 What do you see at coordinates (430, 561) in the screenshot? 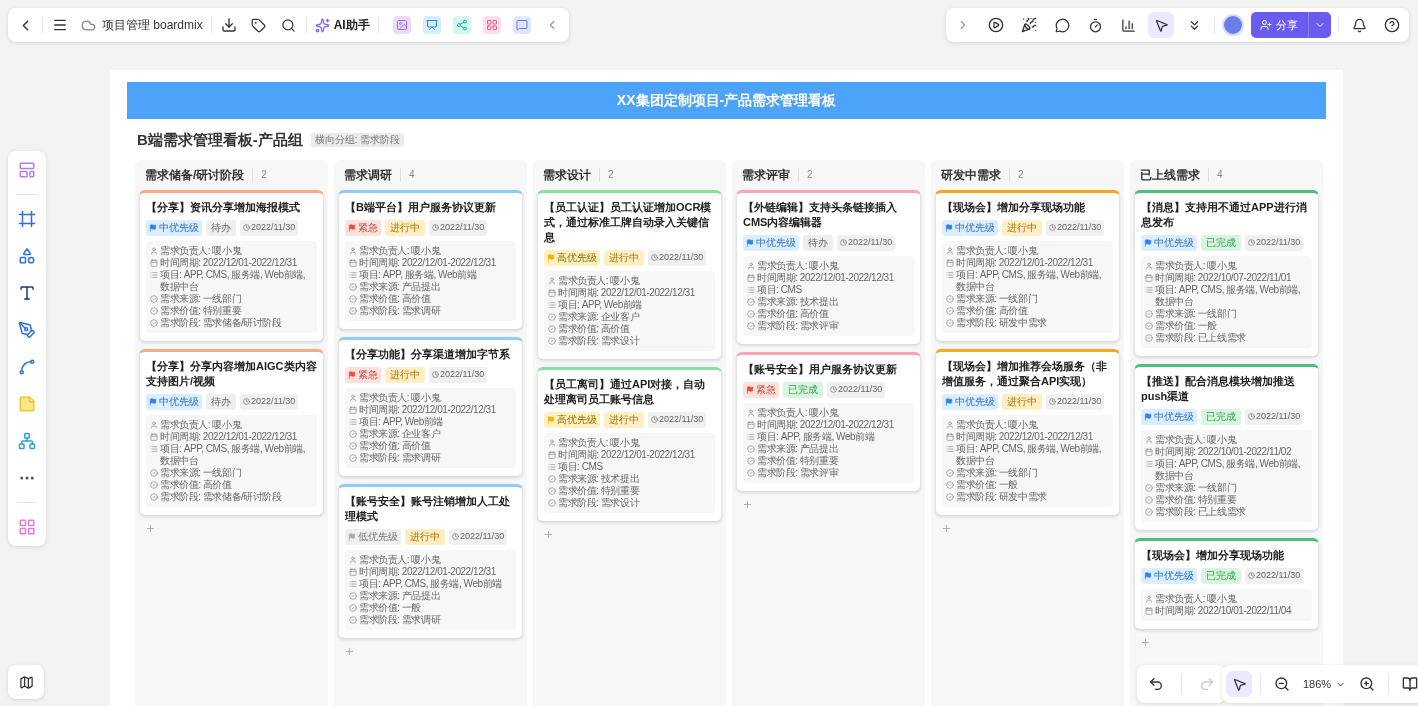
I see `requirement-card: 【账号安全】账号注销增加人工处理模式 低优先级 进行中 2022/11/30 需求负责人: 嗄小鬼 时间周期: 2022/12/01-2022/12/31 项目: APP, CMS, 服务端, Web前端 需求来源: 产品提出 需求价值: 一般 需求阶段: 需求调研` at bounding box center [430, 561].